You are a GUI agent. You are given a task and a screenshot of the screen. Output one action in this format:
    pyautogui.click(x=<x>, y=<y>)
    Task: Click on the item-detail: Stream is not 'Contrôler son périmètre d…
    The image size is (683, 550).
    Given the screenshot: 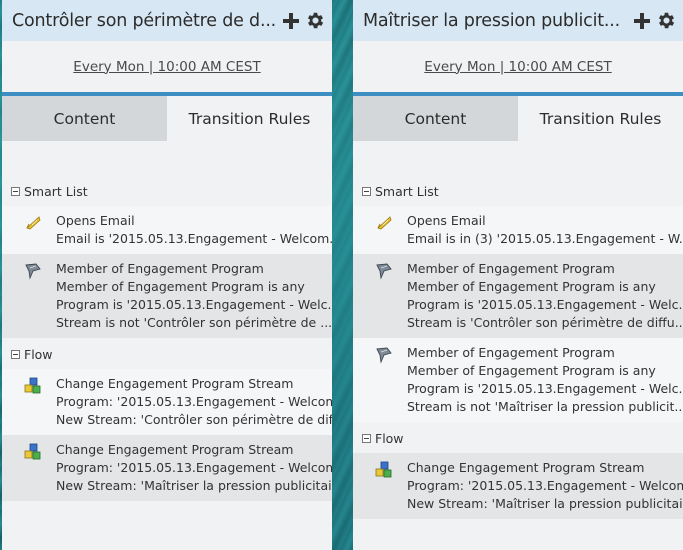 What is the action you would take?
    pyautogui.click(x=194, y=322)
    